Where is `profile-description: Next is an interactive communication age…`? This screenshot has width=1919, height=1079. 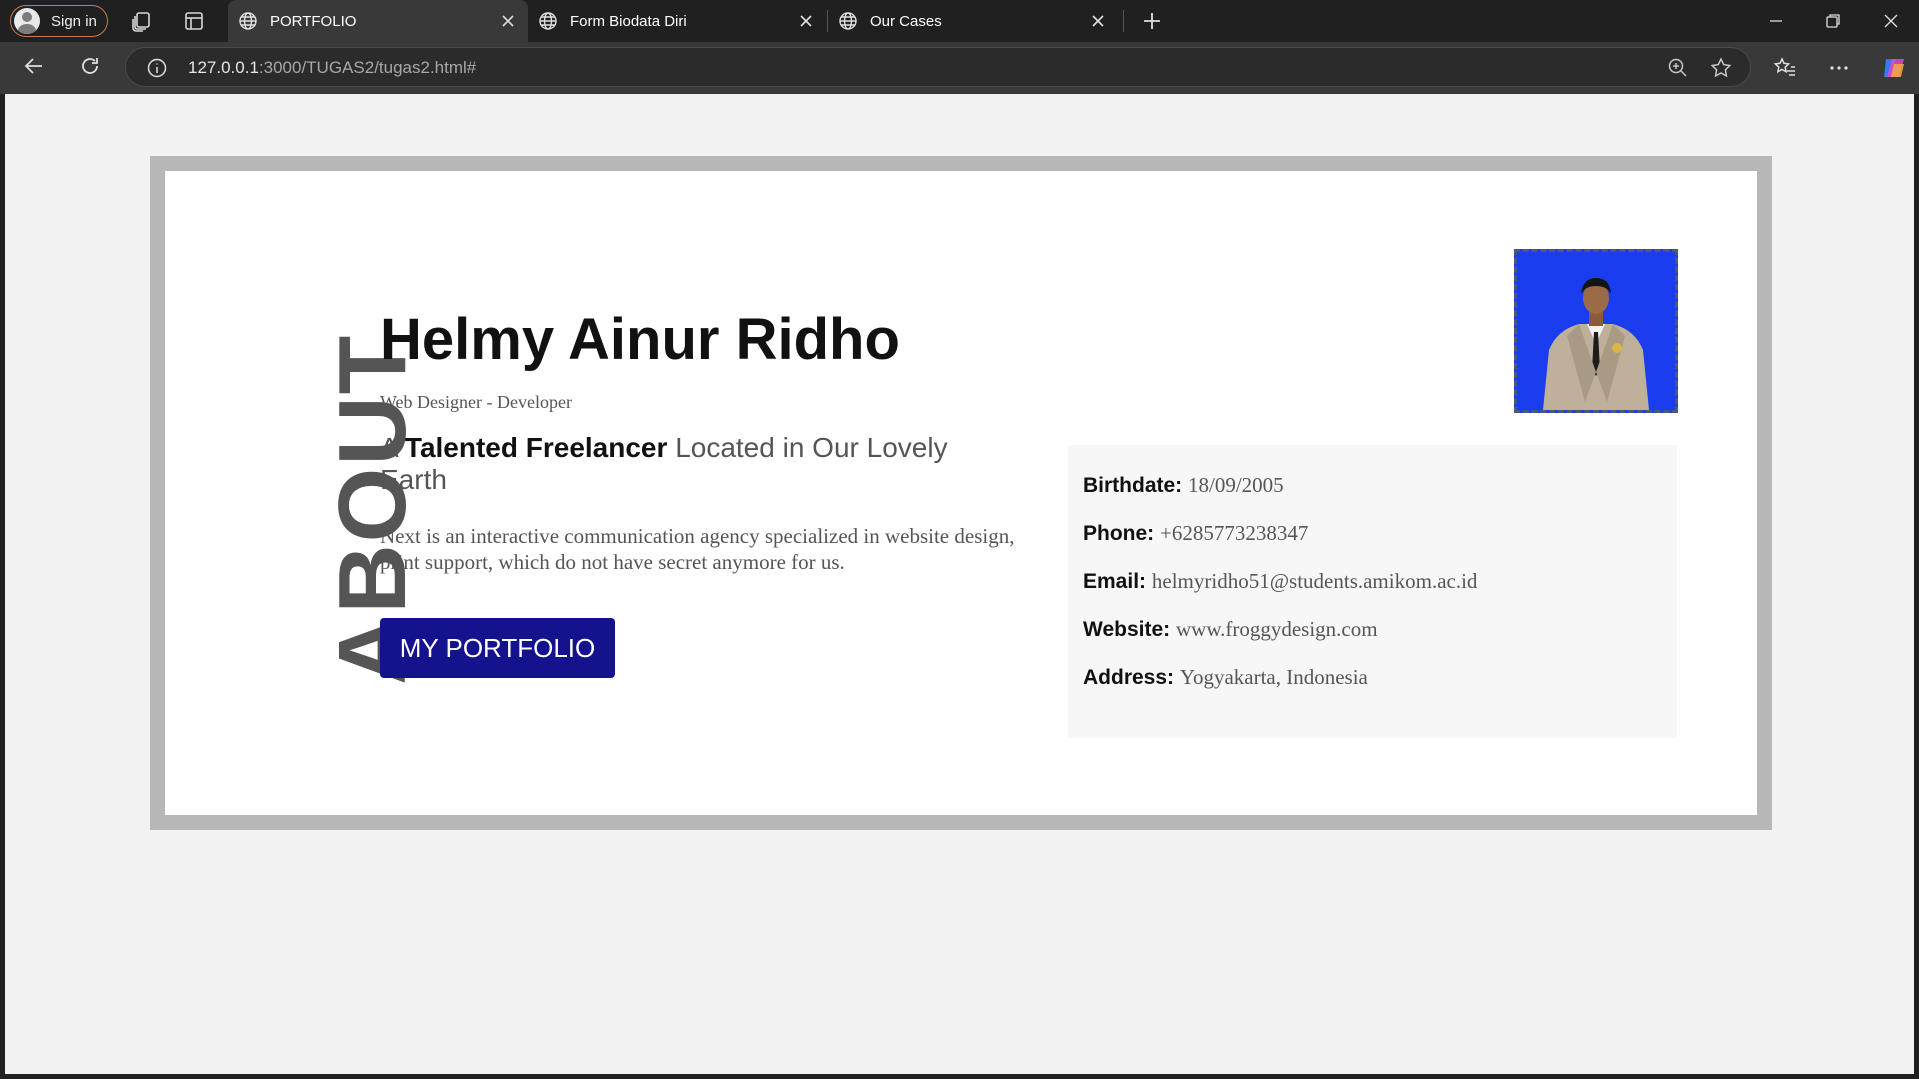 profile-description: Next is an interactive communication age… is located at coordinates (697, 549).